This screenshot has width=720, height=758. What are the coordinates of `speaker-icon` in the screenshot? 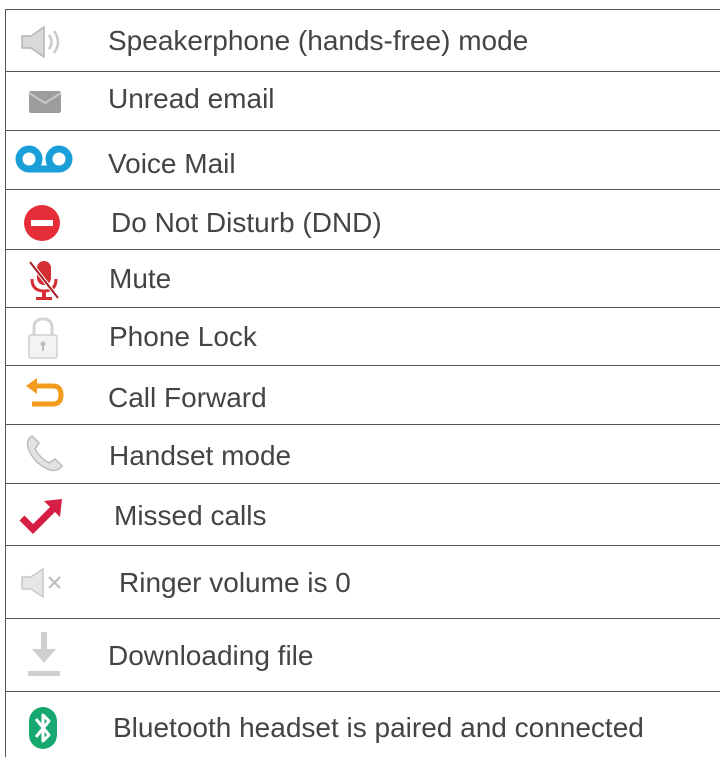 It's located at (40, 42).